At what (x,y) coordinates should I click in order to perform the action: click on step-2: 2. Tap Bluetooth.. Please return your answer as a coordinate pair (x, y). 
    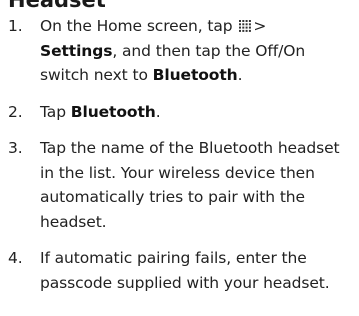
    Looking at the image, I should click on (179, 112).